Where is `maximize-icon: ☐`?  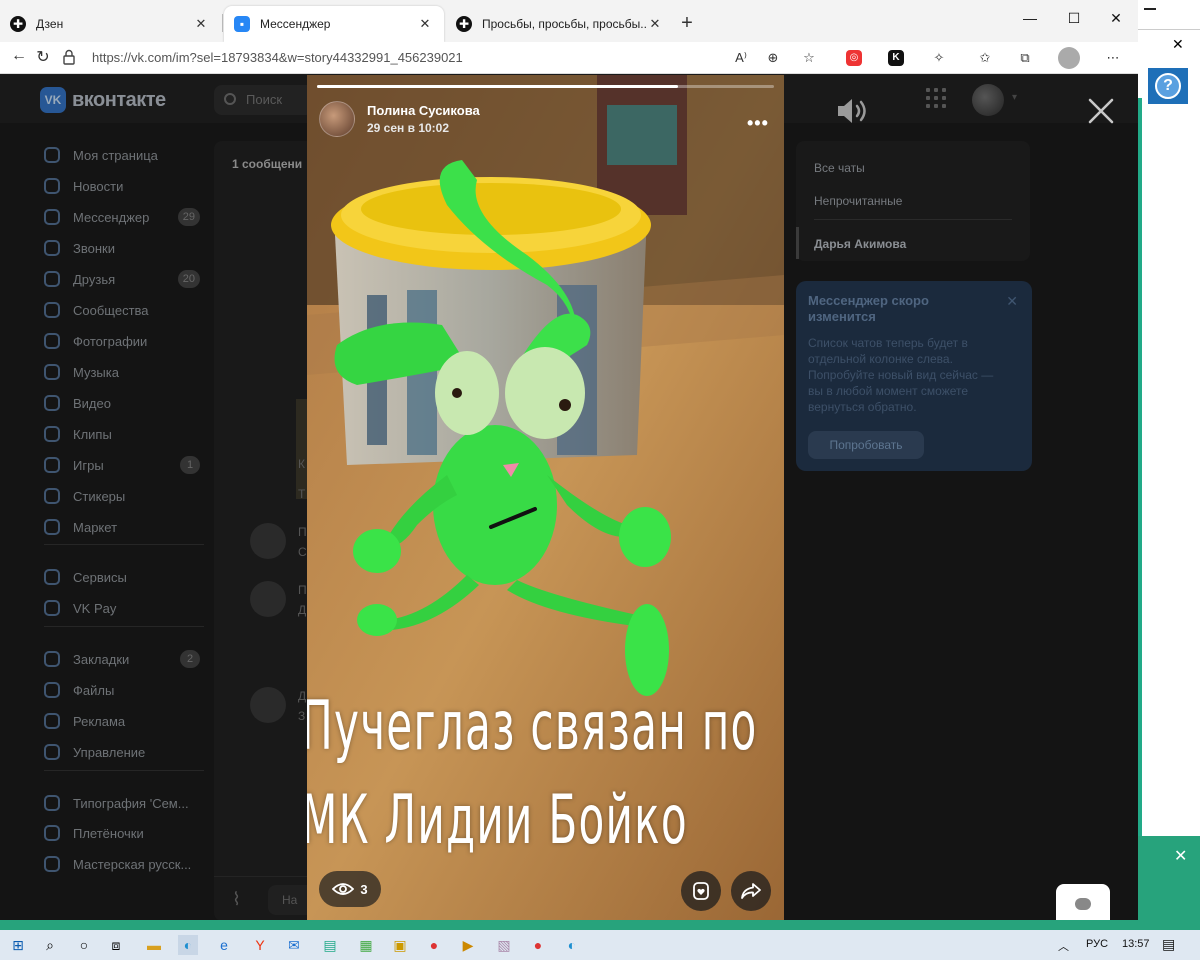 maximize-icon: ☐ is located at coordinates (1074, 18).